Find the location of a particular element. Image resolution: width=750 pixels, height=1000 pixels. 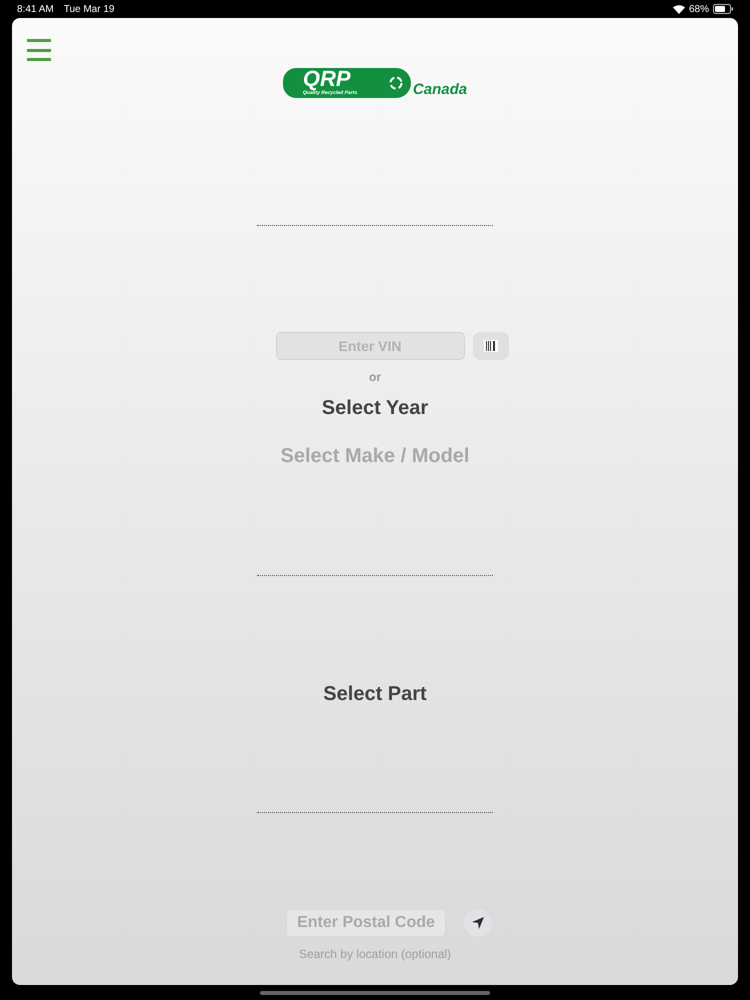

location-arrow-icon is located at coordinates (478, 923).